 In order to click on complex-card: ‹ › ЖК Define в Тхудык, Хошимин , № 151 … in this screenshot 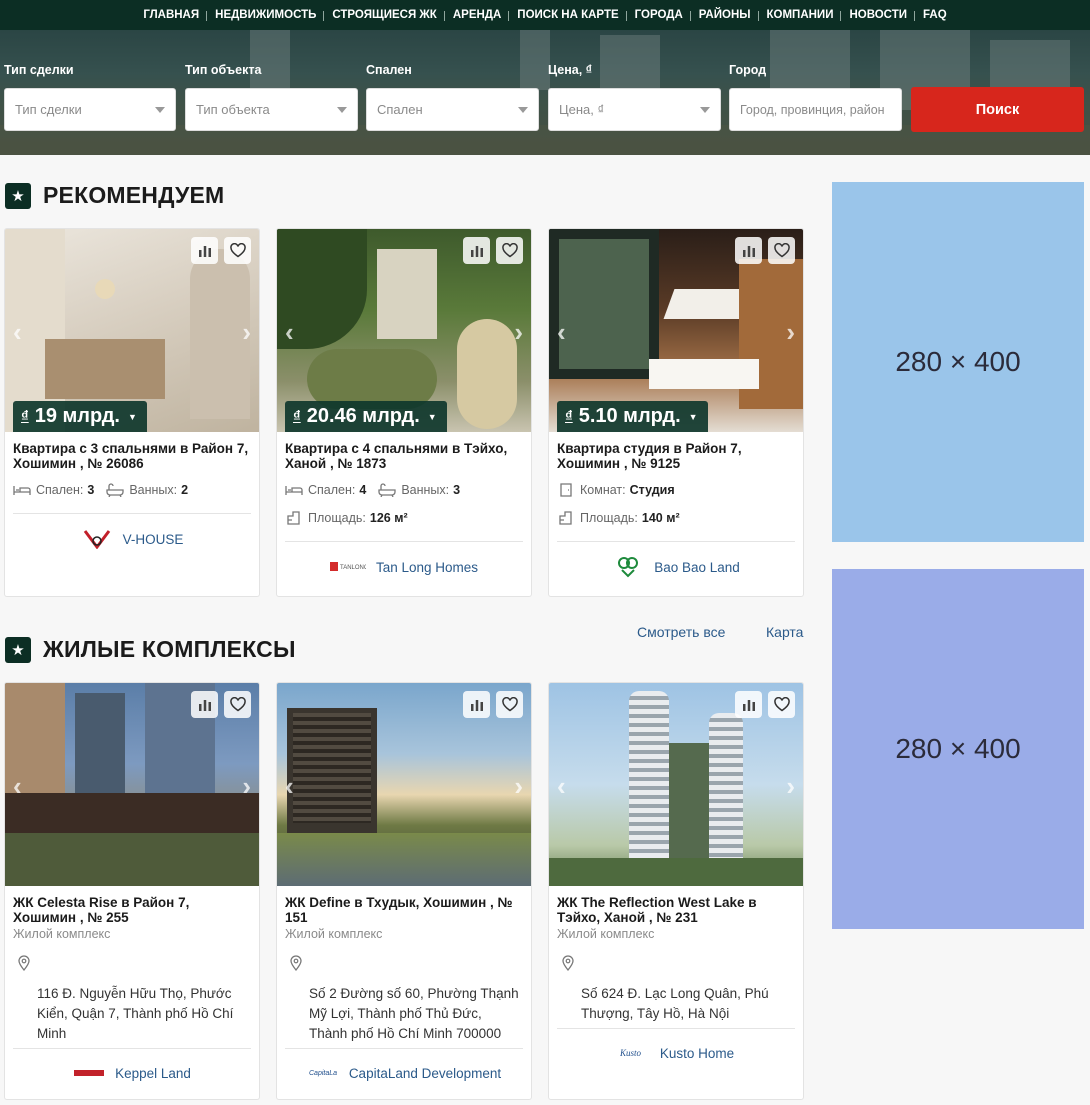, I will do `click(404, 891)`.